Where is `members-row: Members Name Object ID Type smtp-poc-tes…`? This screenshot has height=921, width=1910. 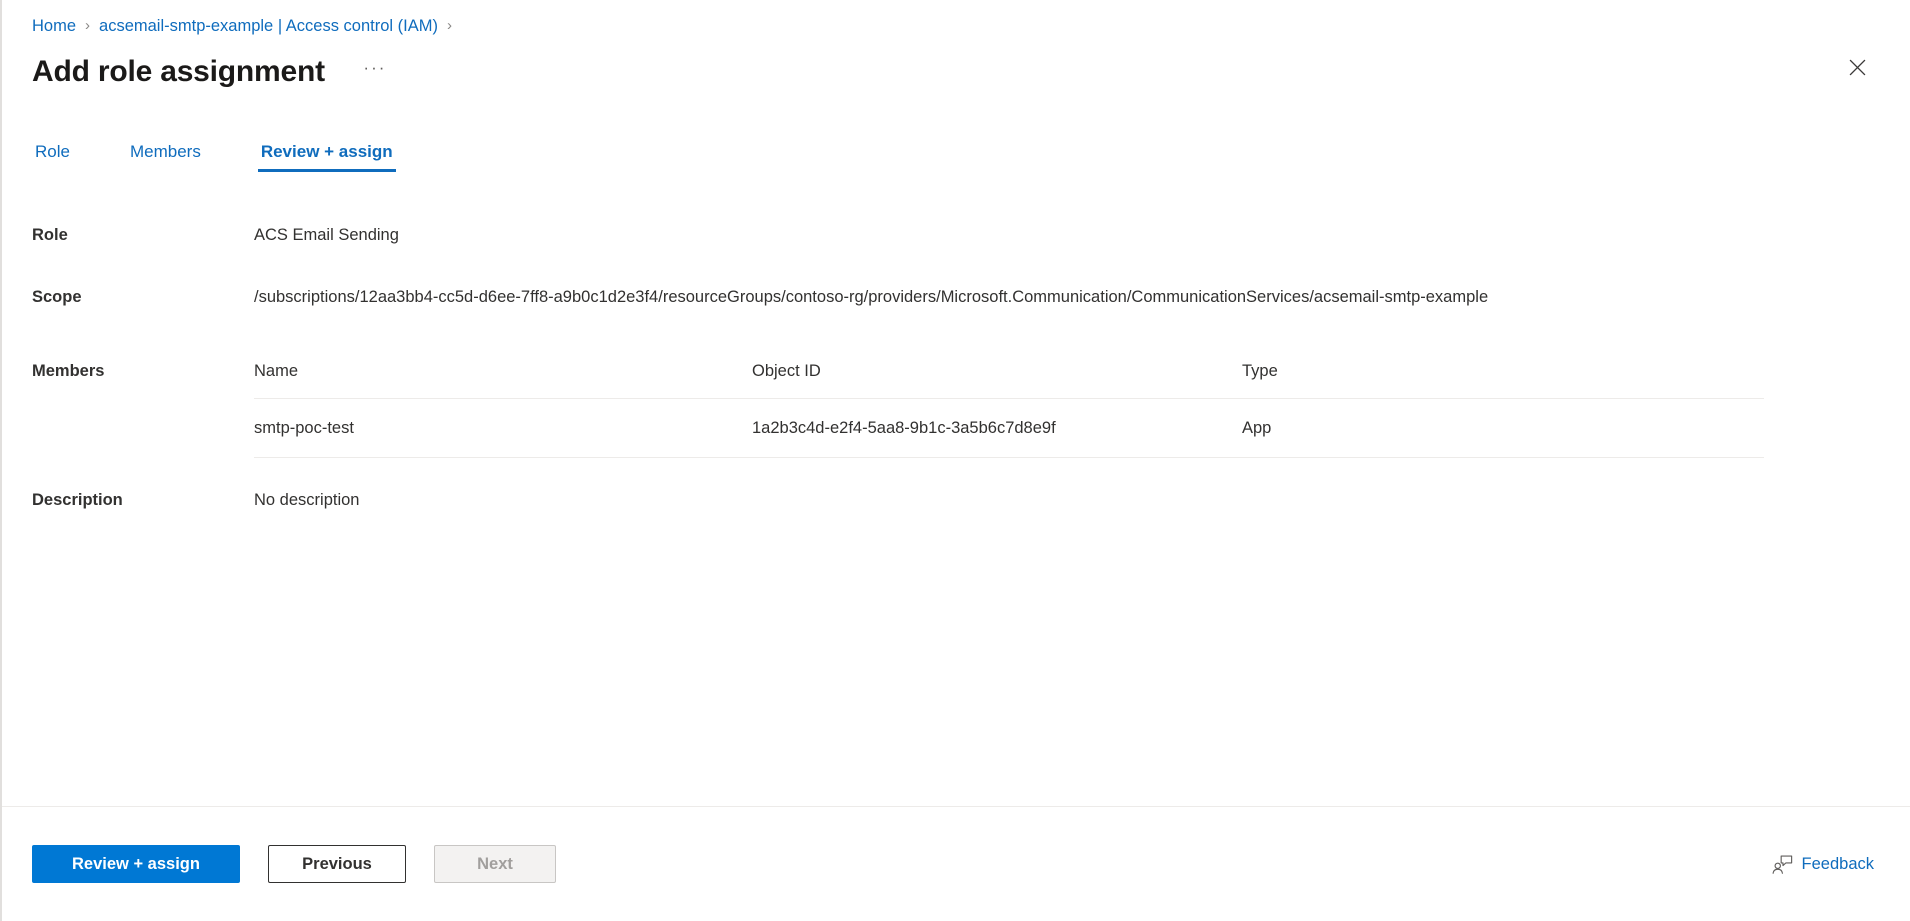 members-row: Members Name Object ID Type smtp-poc-tes… is located at coordinates (956, 409).